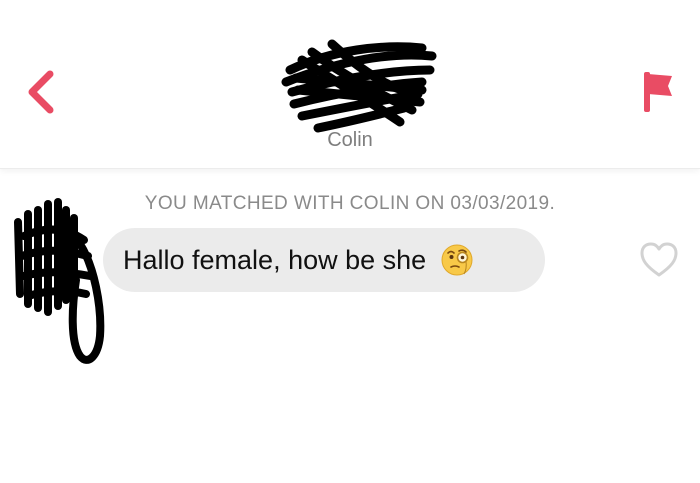 This screenshot has width=700, height=483. I want to click on report-flag-button, so click(658, 92).